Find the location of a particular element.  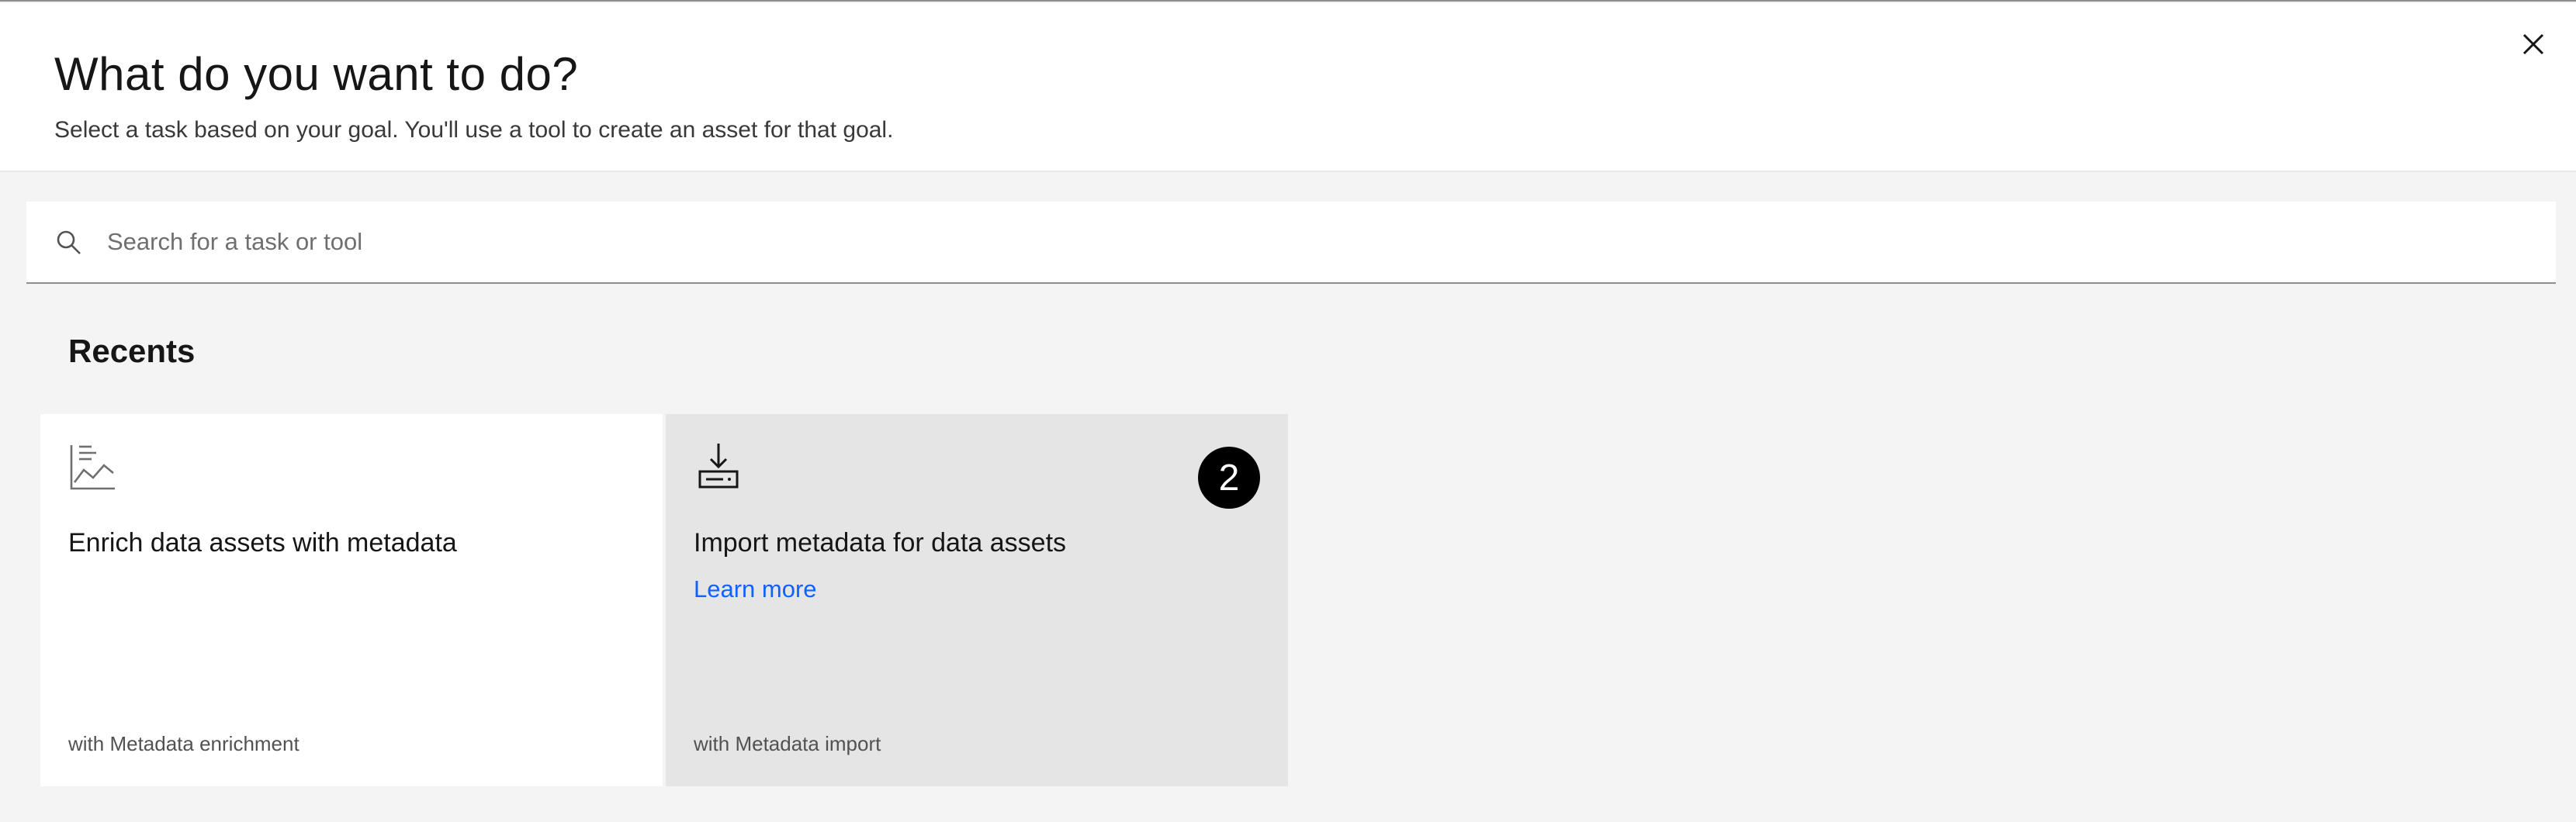

learn-more-link: Learn more is located at coordinates (755, 589).